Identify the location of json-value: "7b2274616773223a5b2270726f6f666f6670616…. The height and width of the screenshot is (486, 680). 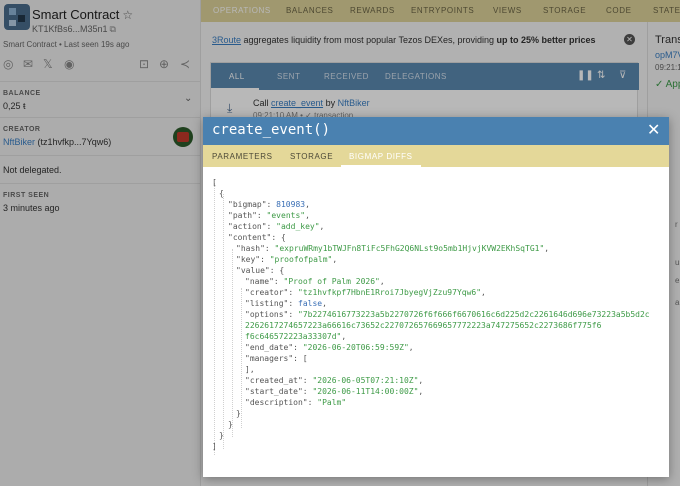
(474, 314).